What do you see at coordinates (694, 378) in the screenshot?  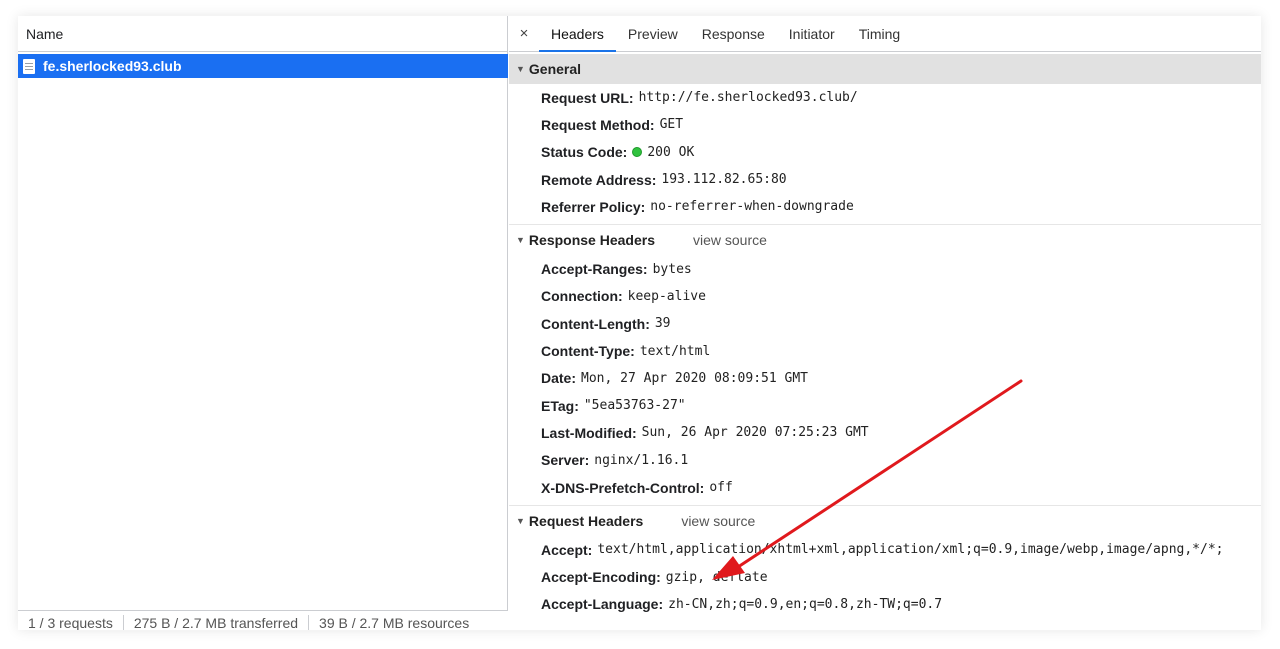 I see `header-value: Mon, 27 Apr 2020 08:09:51 GMT` at bounding box center [694, 378].